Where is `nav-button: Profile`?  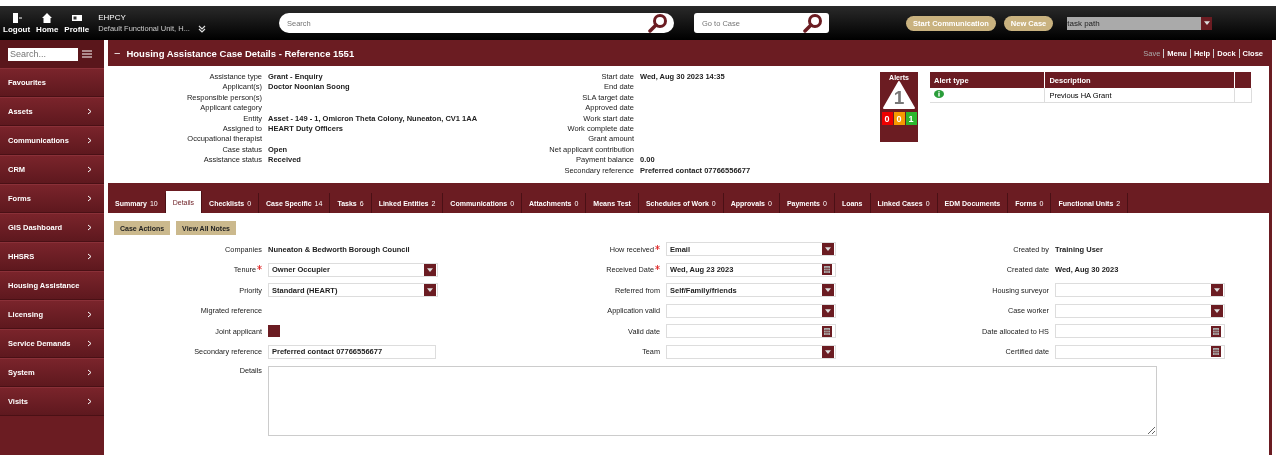 nav-button: Profile is located at coordinates (77, 23).